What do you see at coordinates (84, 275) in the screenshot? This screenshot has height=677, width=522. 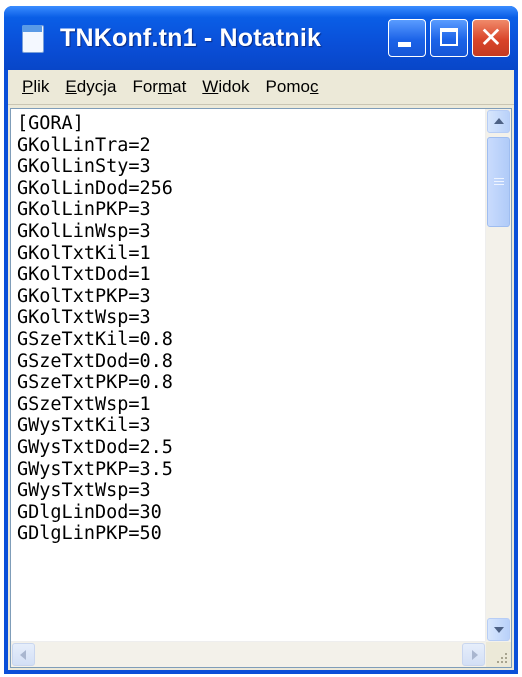 I see `text-line: GKolTxtDod=1` at bounding box center [84, 275].